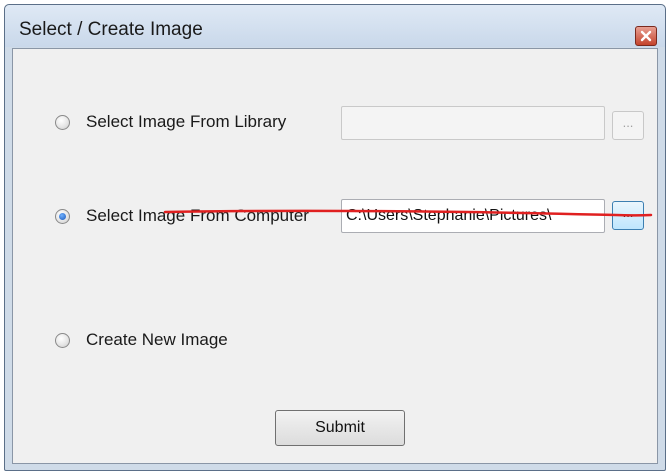  I want to click on annotation-underline, so click(408, 213).